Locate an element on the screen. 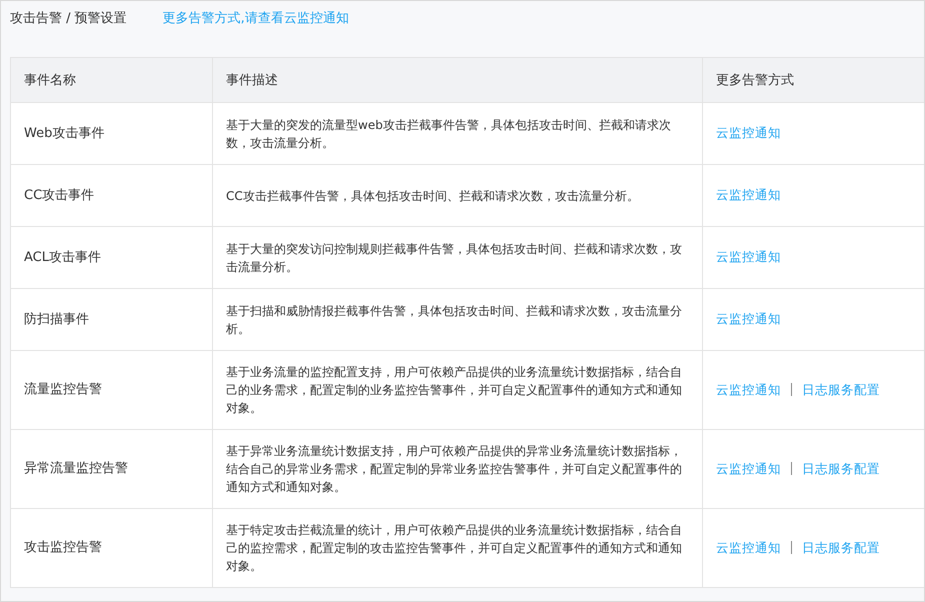 This screenshot has width=925, height=602. table-cell: 流量监控告警 is located at coordinates (111, 390).